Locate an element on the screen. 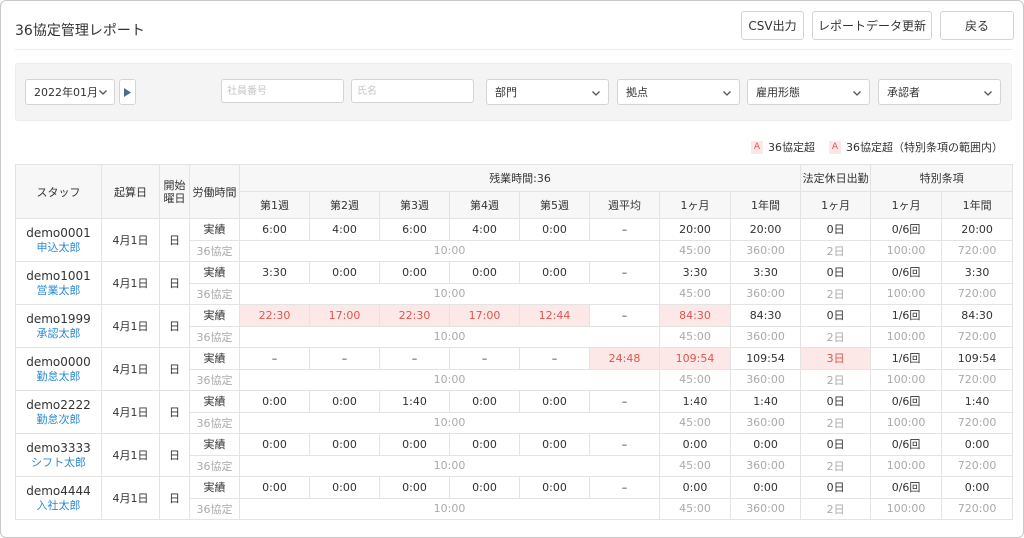  staff-name-link: 勤怠次郎 is located at coordinates (58, 419).